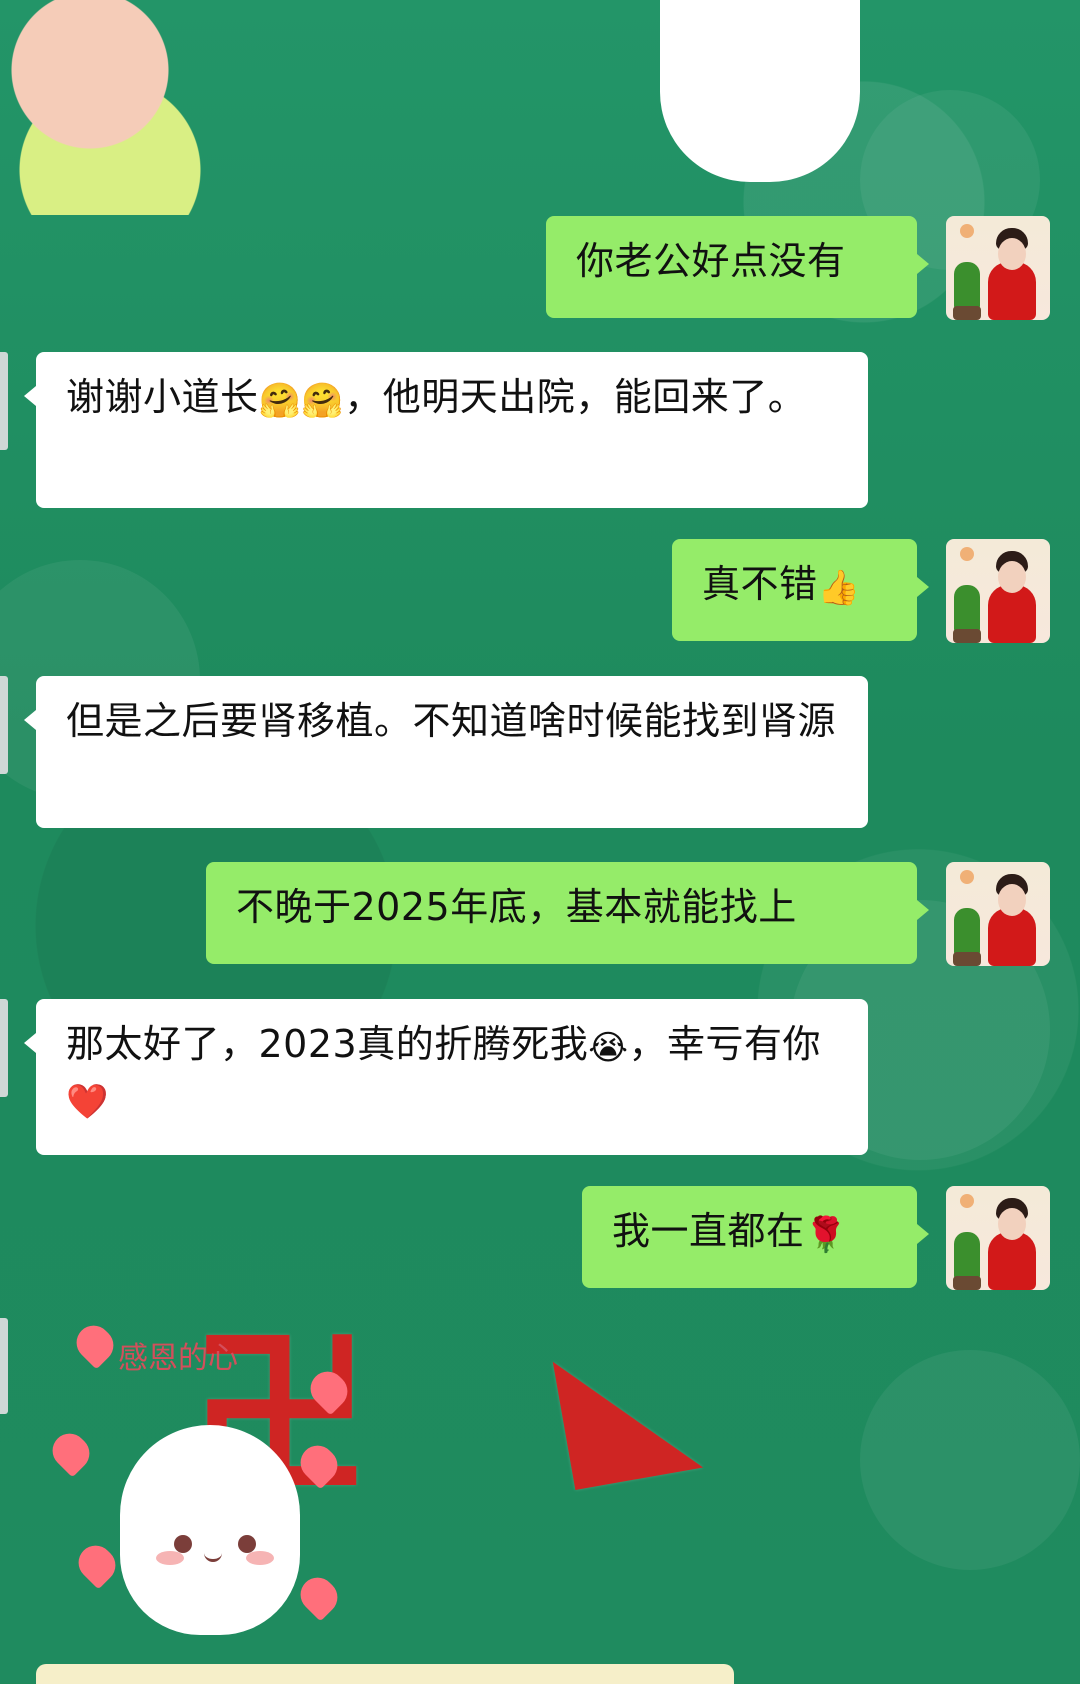  Describe the element at coordinates (760, 584) in the screenshot. I see `message-text: 真不错` at that location.